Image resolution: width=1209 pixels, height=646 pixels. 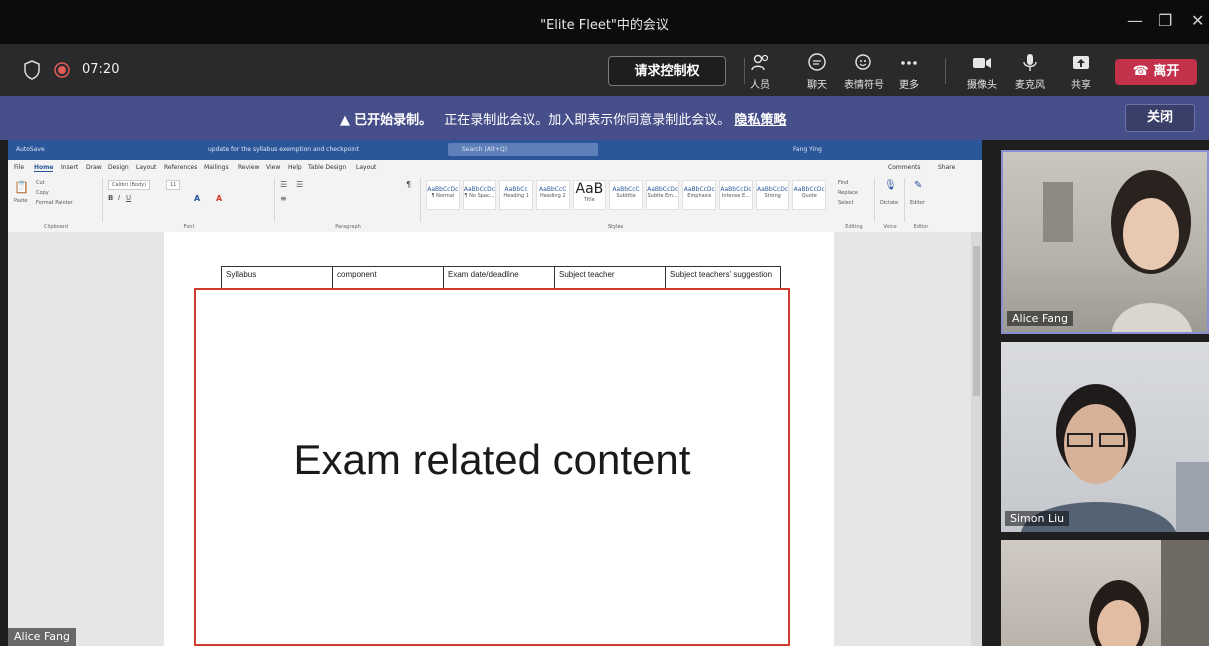 I want to click on copy-button: Copy, so click(x=42, y=193).